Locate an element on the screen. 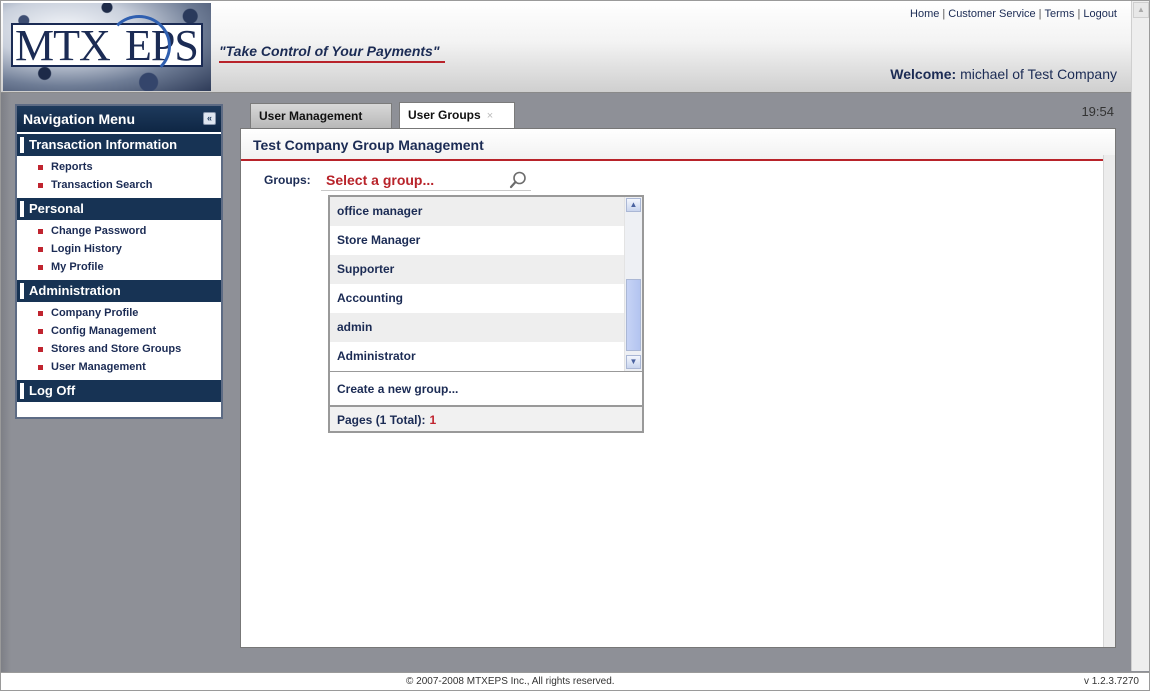  group-item-office-manager: office manager is located at coordinates (478, 211).